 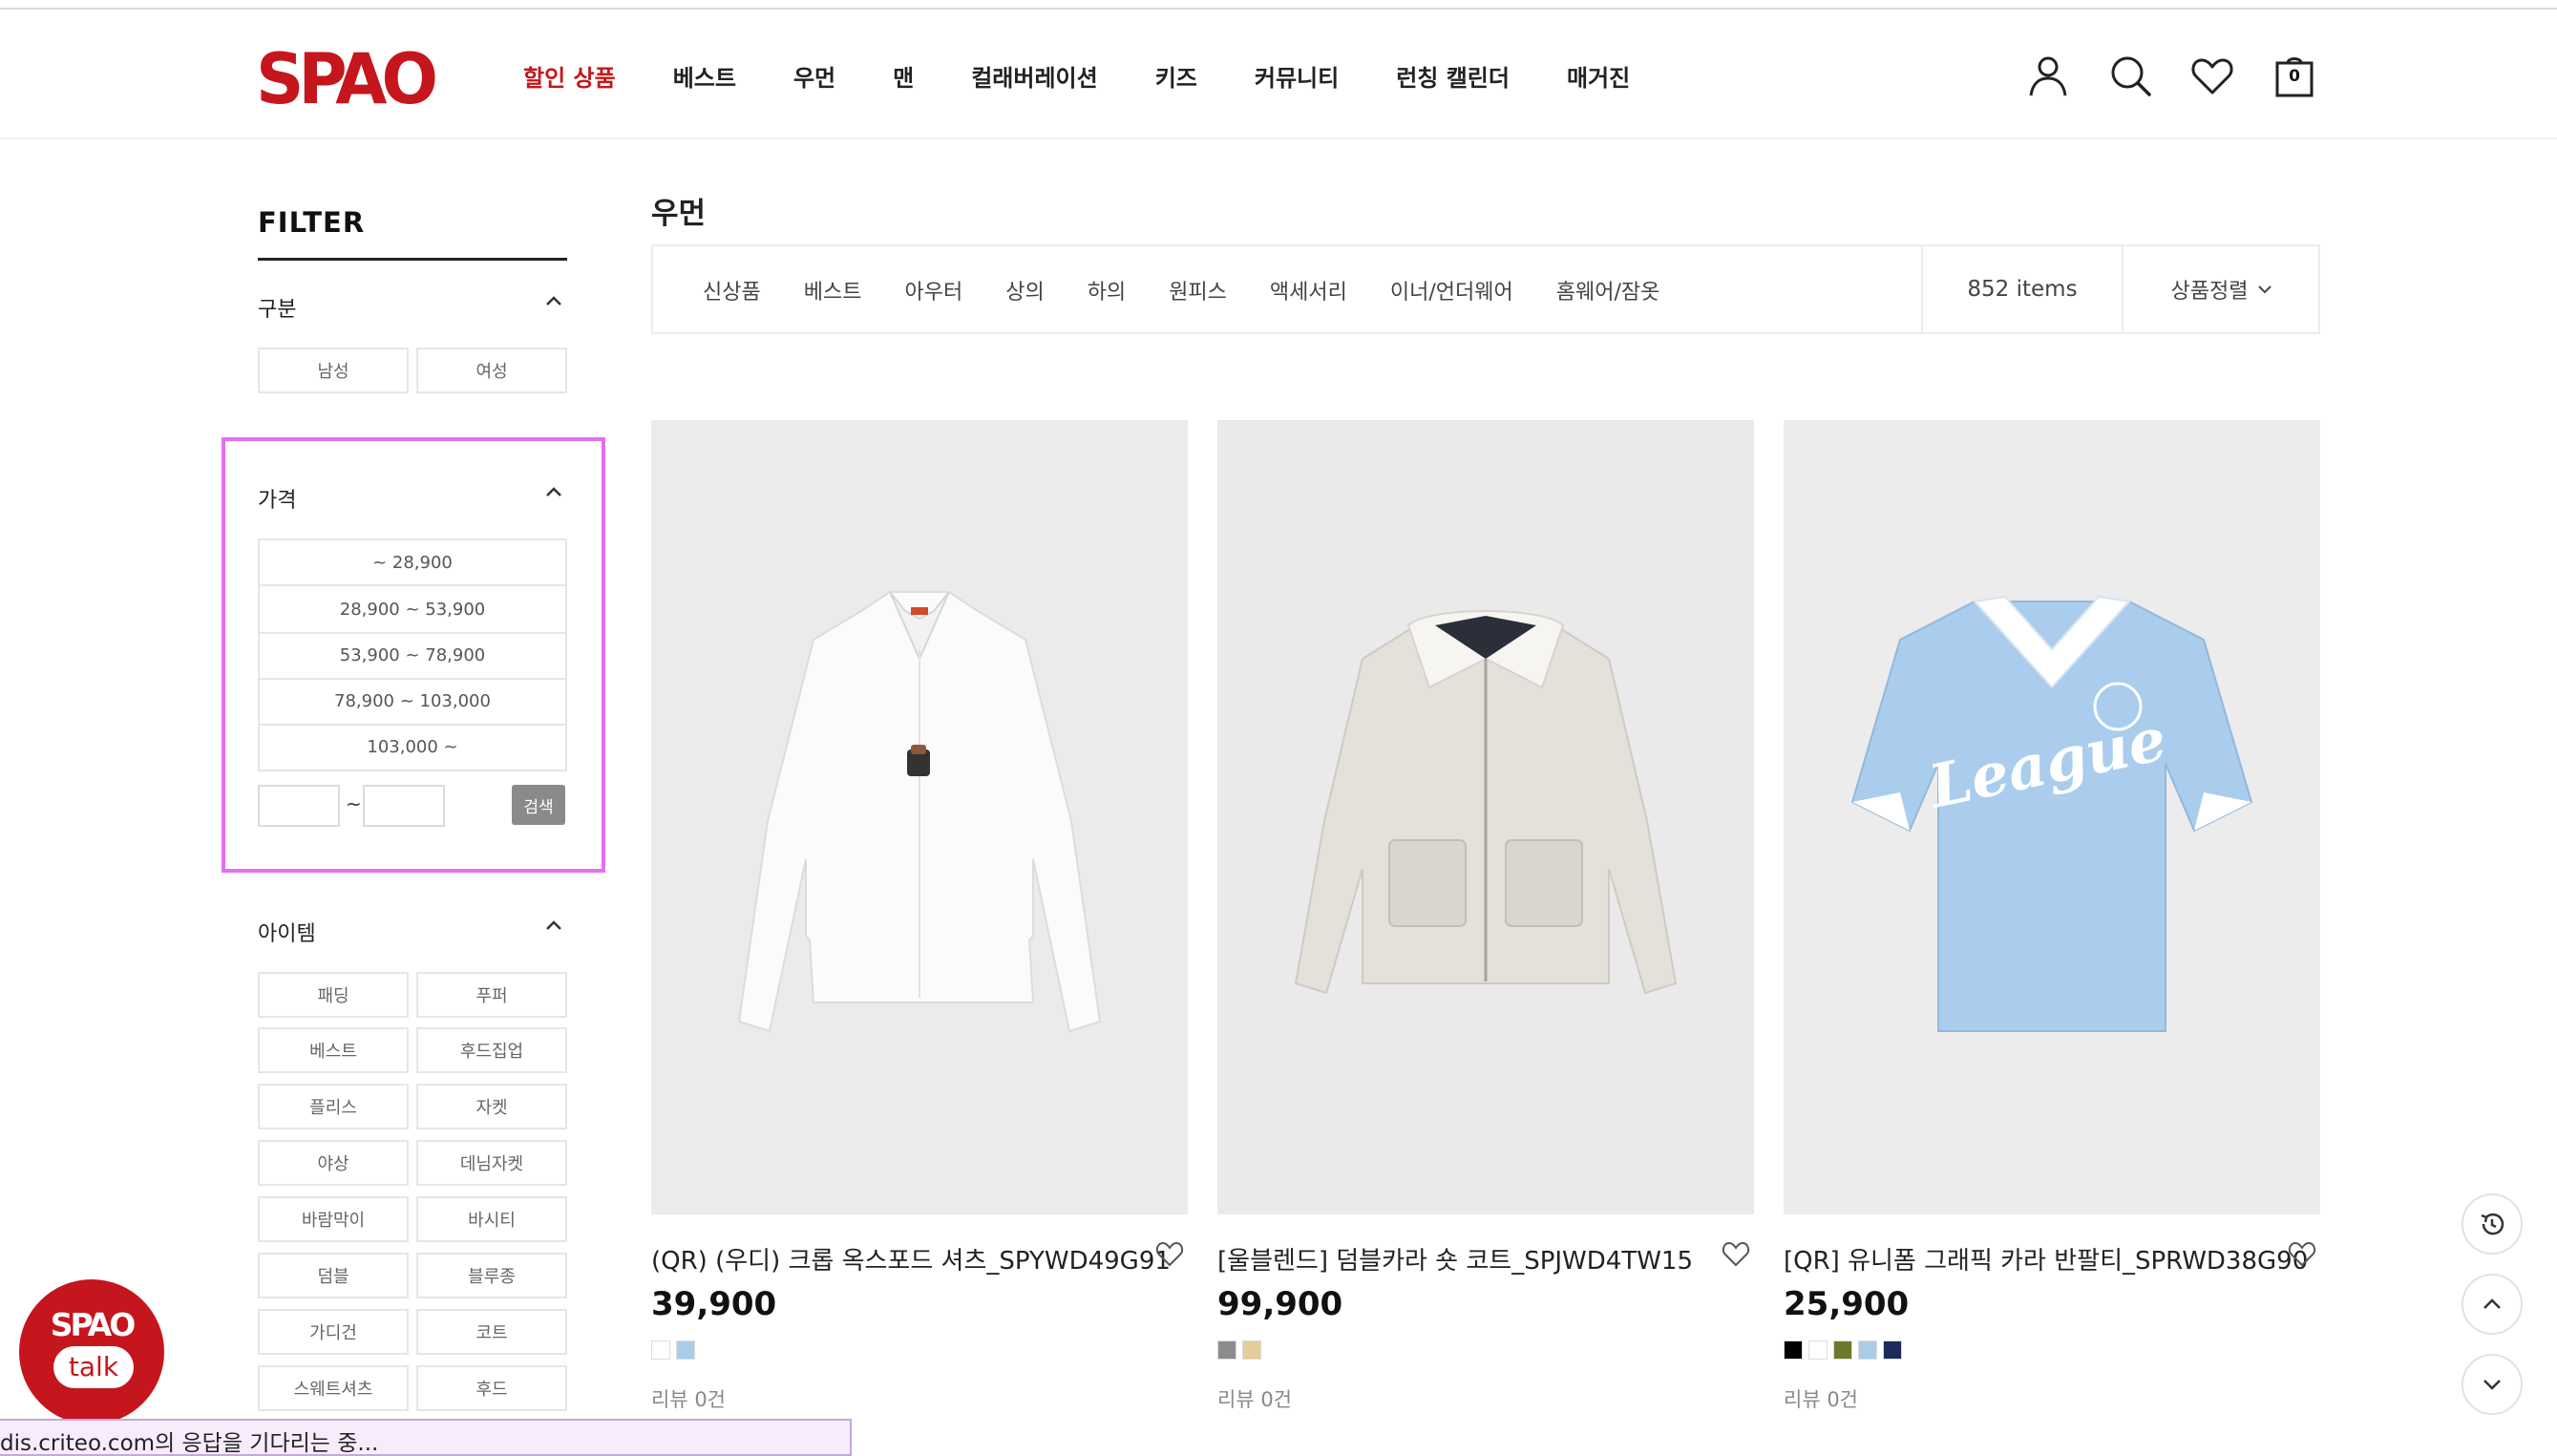 I want to click on product-image: League, so click(x=2052, y=817).